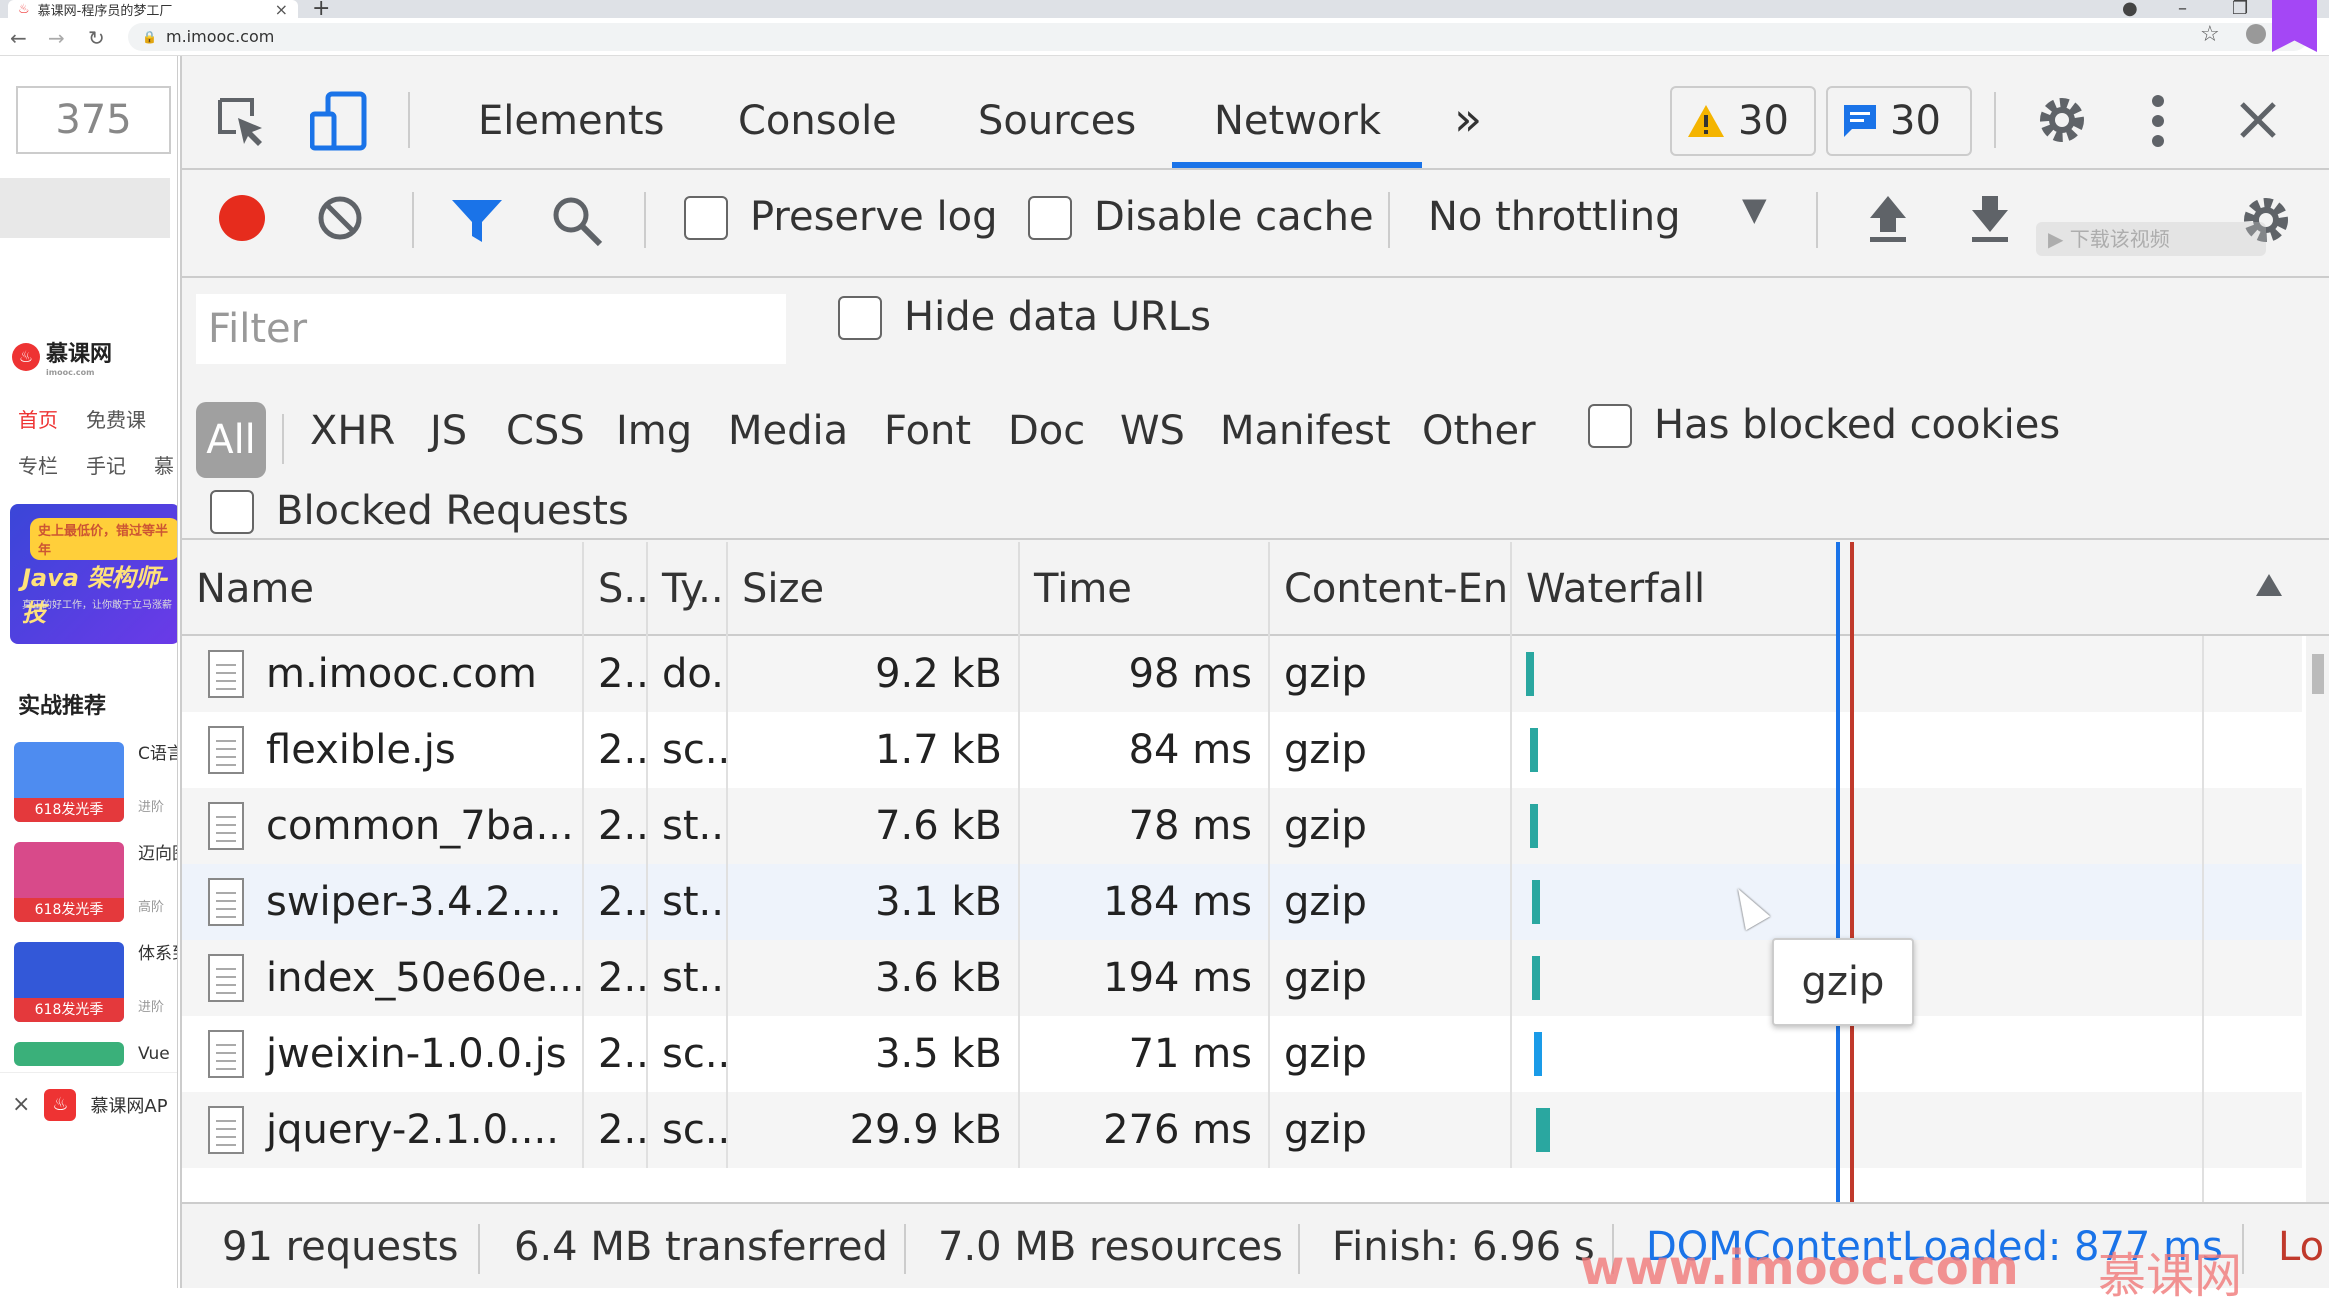 The image size is (2329, 1306). I want to click on type-filter-all: All, so click(231, 440).